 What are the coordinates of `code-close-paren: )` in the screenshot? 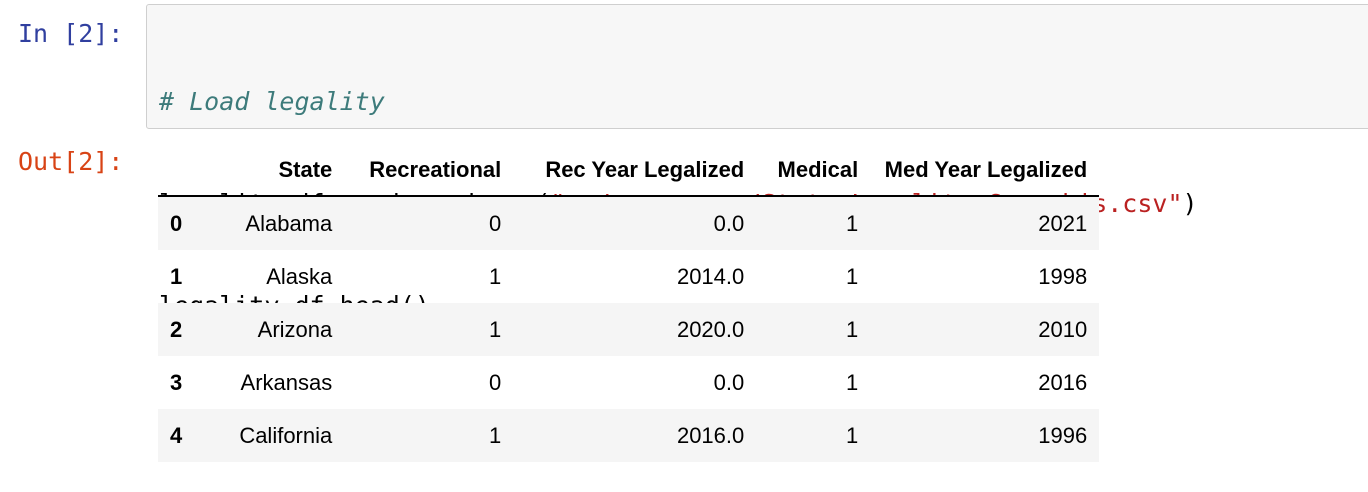 It's located at (1190, 203).